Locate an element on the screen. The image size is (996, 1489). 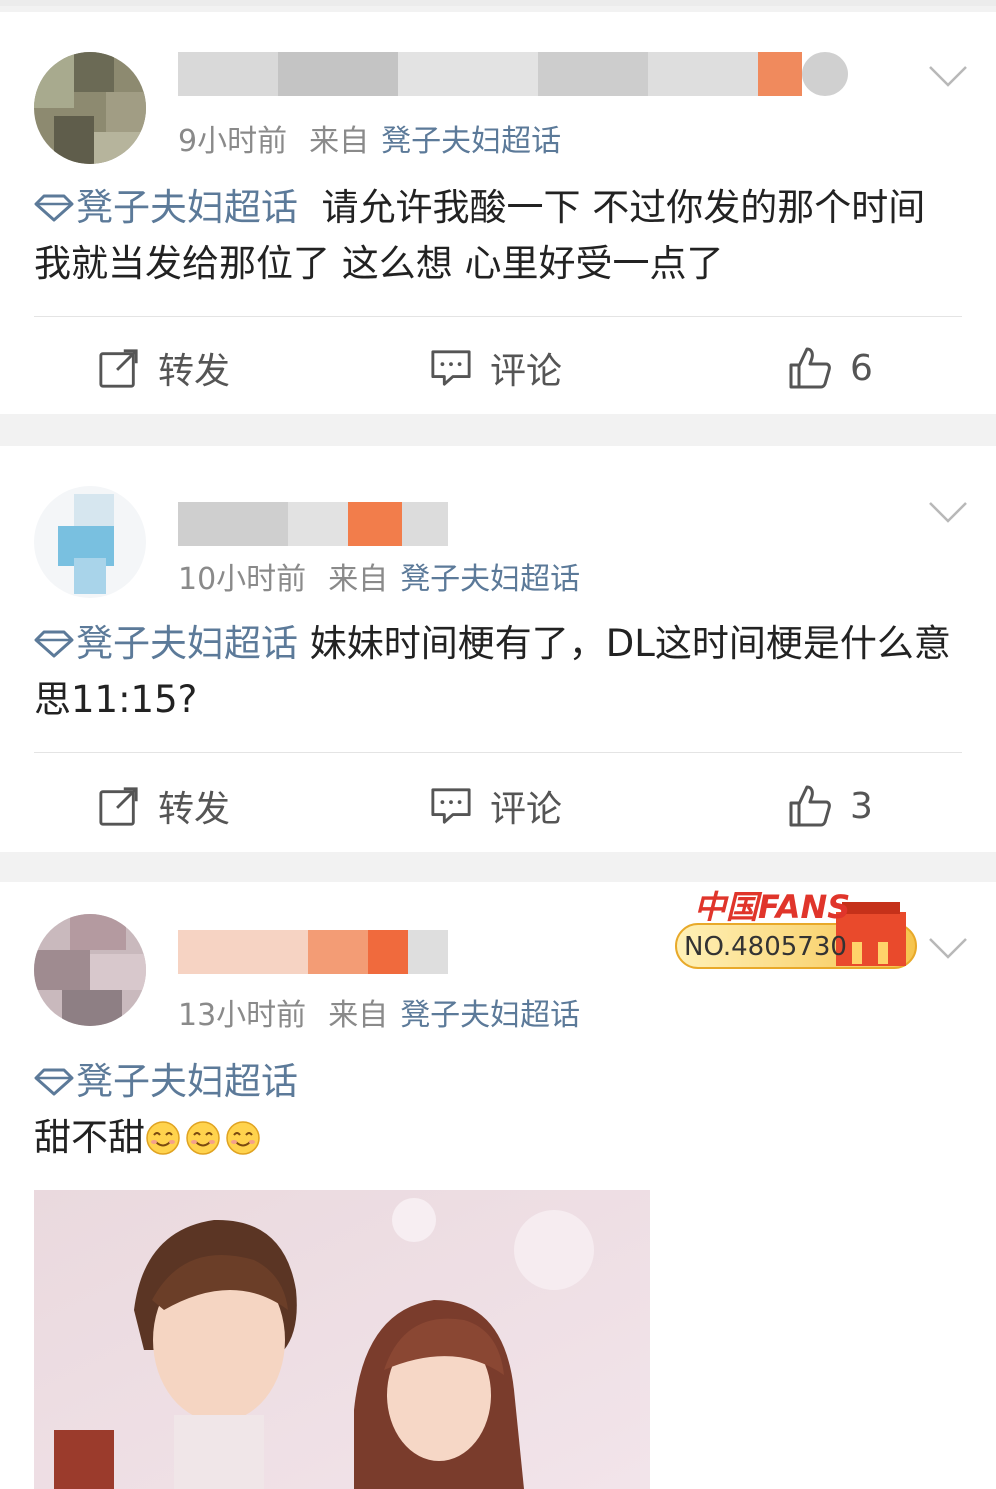
fans-badge-logo: 中国FANS is located at coordinates (772, 907).